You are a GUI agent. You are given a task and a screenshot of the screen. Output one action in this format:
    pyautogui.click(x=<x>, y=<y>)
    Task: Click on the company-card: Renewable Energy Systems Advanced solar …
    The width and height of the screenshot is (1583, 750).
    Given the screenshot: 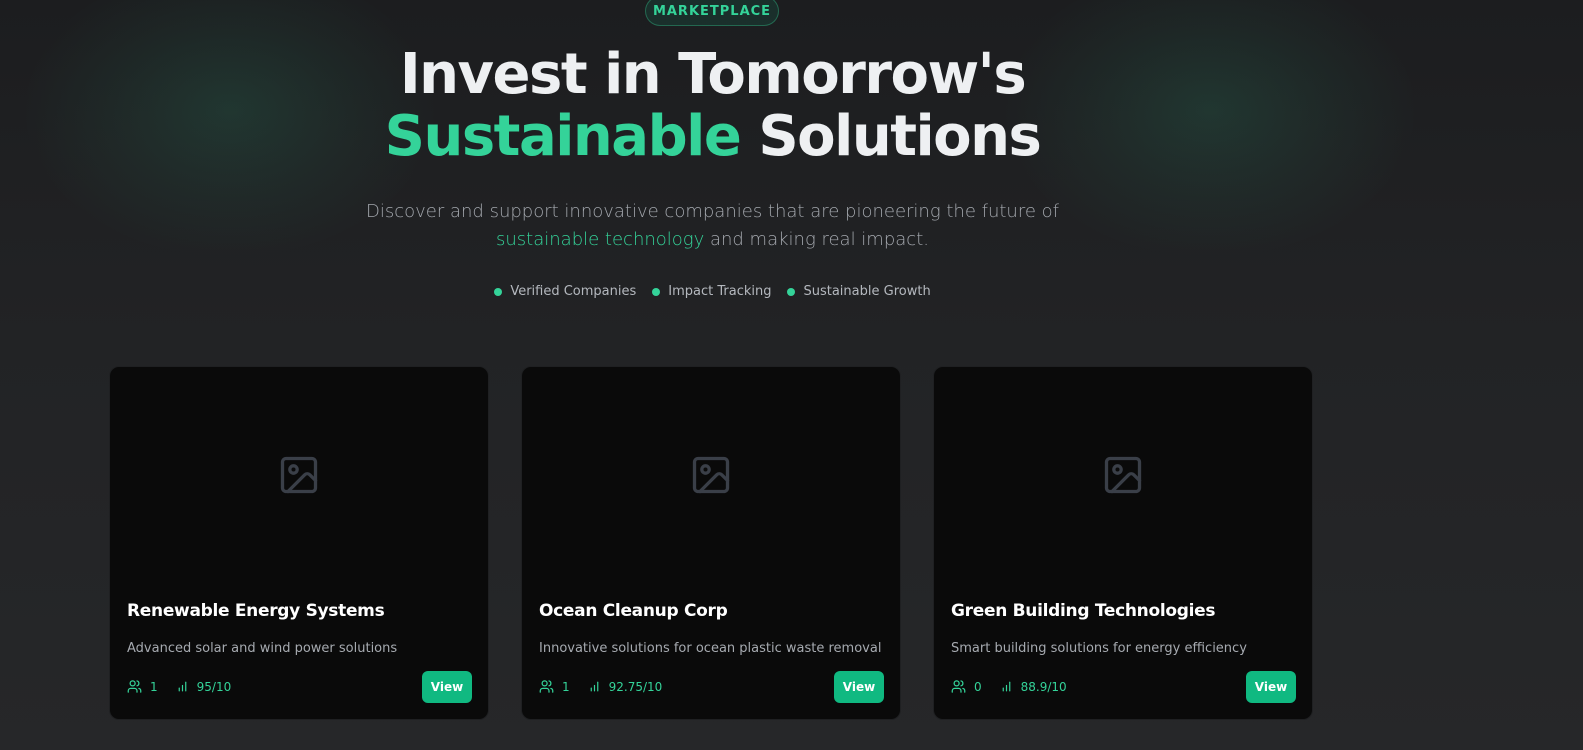 What is the action you would take?
    pyautogui.click(x=299, y=543)
    